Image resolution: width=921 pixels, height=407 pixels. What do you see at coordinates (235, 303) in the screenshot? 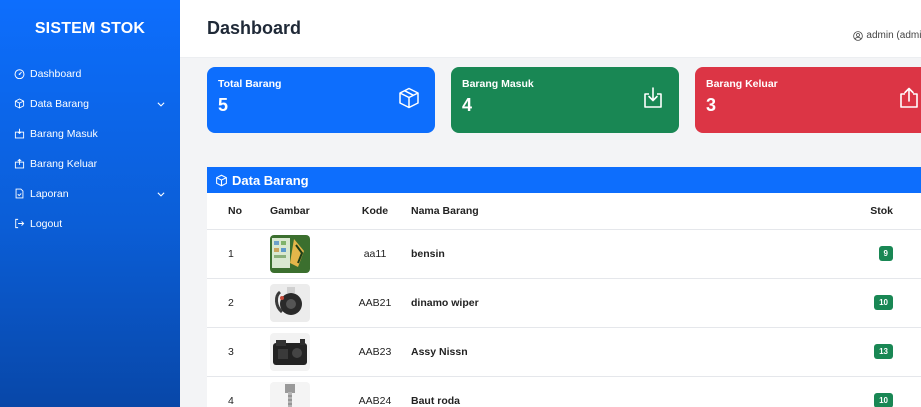
I see `cell-no: 2` at bounding box center [235, 303].